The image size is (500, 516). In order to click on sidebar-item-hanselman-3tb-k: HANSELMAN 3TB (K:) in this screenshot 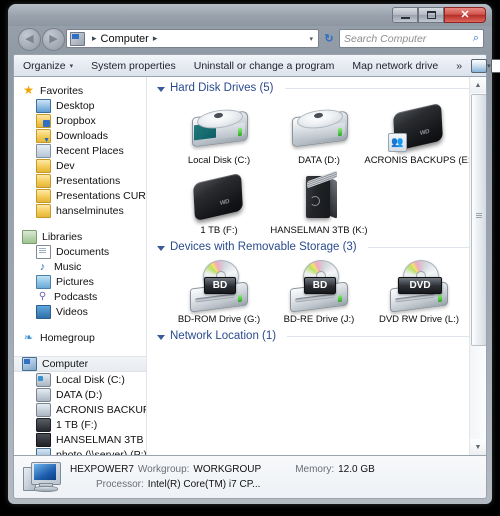, I will do `click(80, 439)`.